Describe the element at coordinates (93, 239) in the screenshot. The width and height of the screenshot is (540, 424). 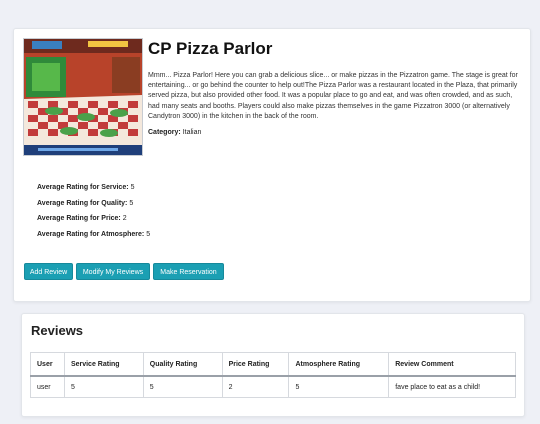
I see `rating-atmosphere: Average Rating for Atmosphere: 5` at that location.